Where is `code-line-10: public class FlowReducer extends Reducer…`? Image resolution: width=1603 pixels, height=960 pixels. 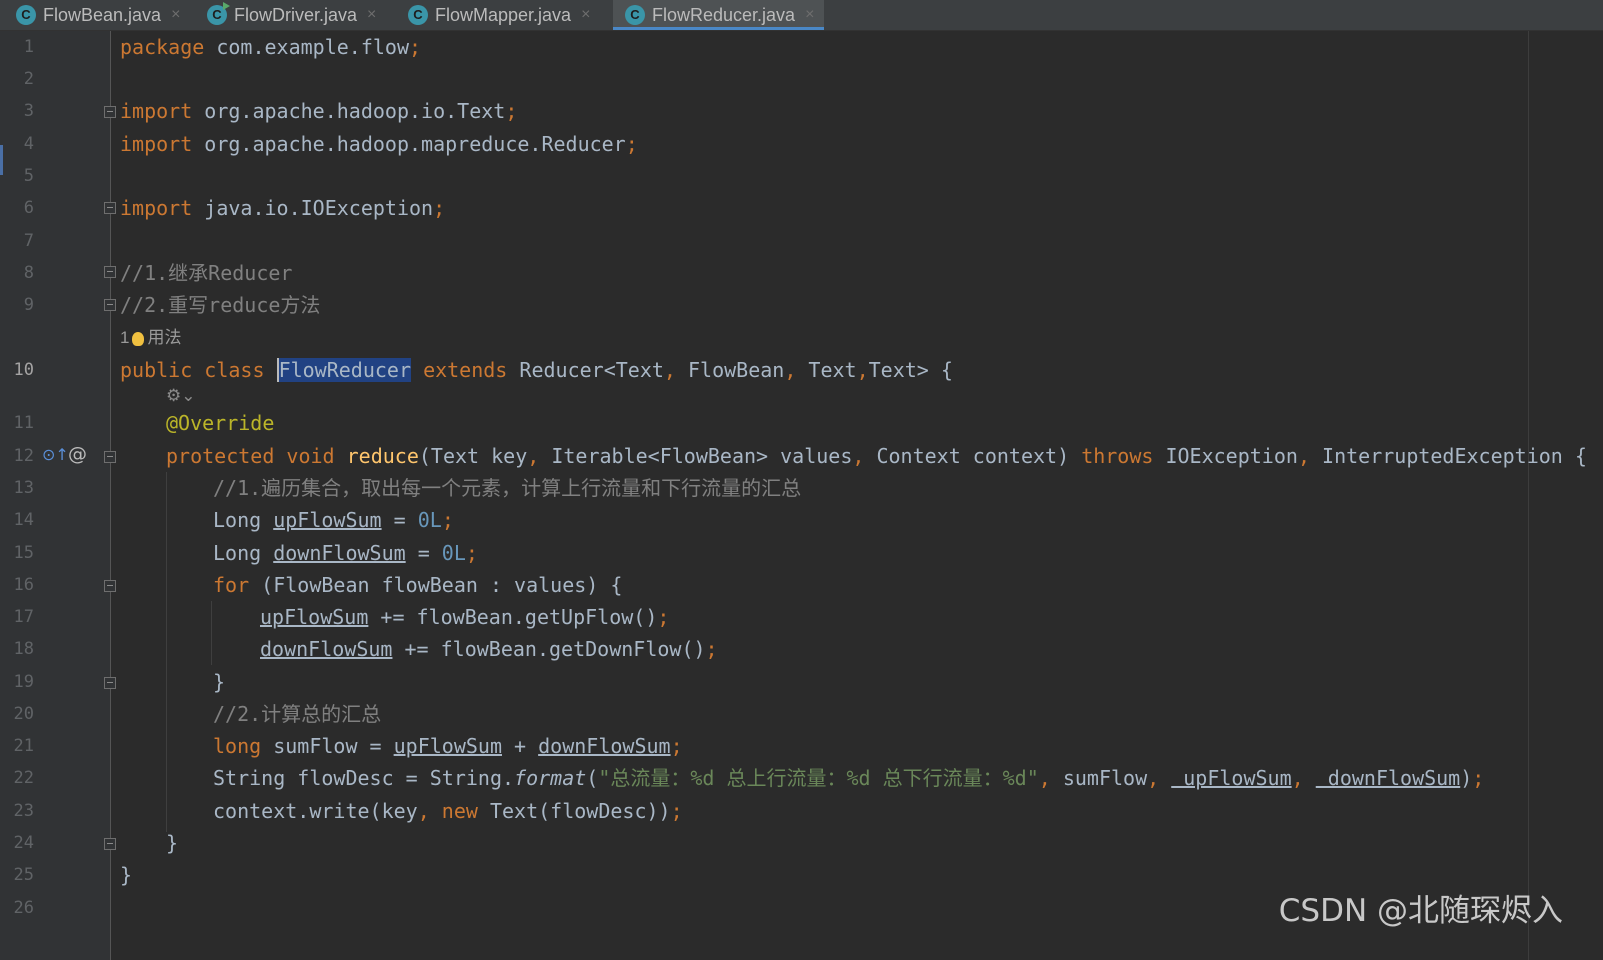 code-line-10: public class FlowReducer extends Reducer… is located at coordinates (536, 370).